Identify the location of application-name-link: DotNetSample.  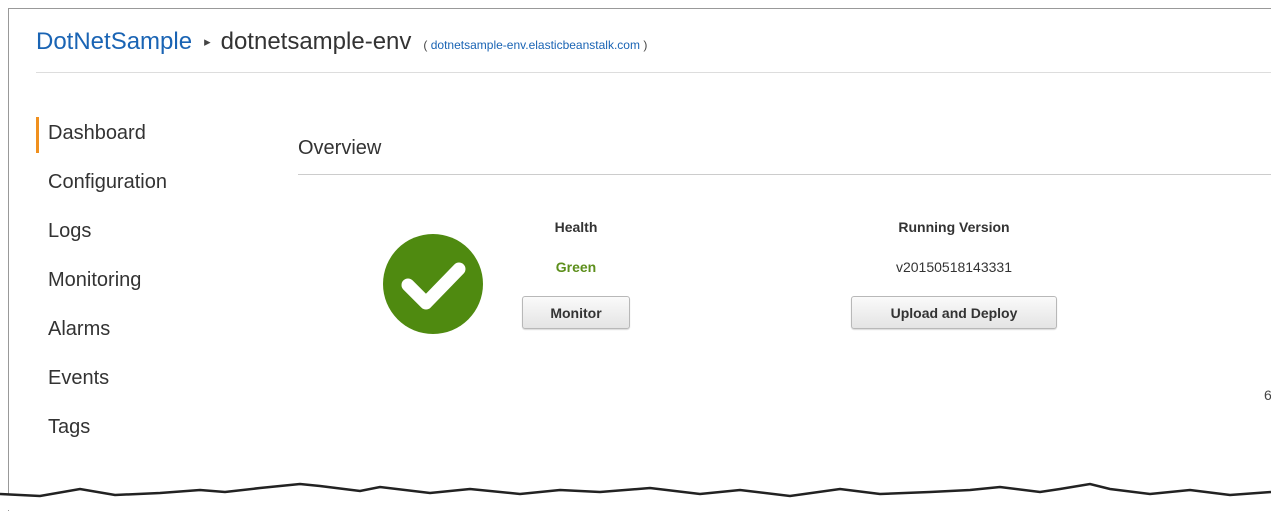
(114, 42).